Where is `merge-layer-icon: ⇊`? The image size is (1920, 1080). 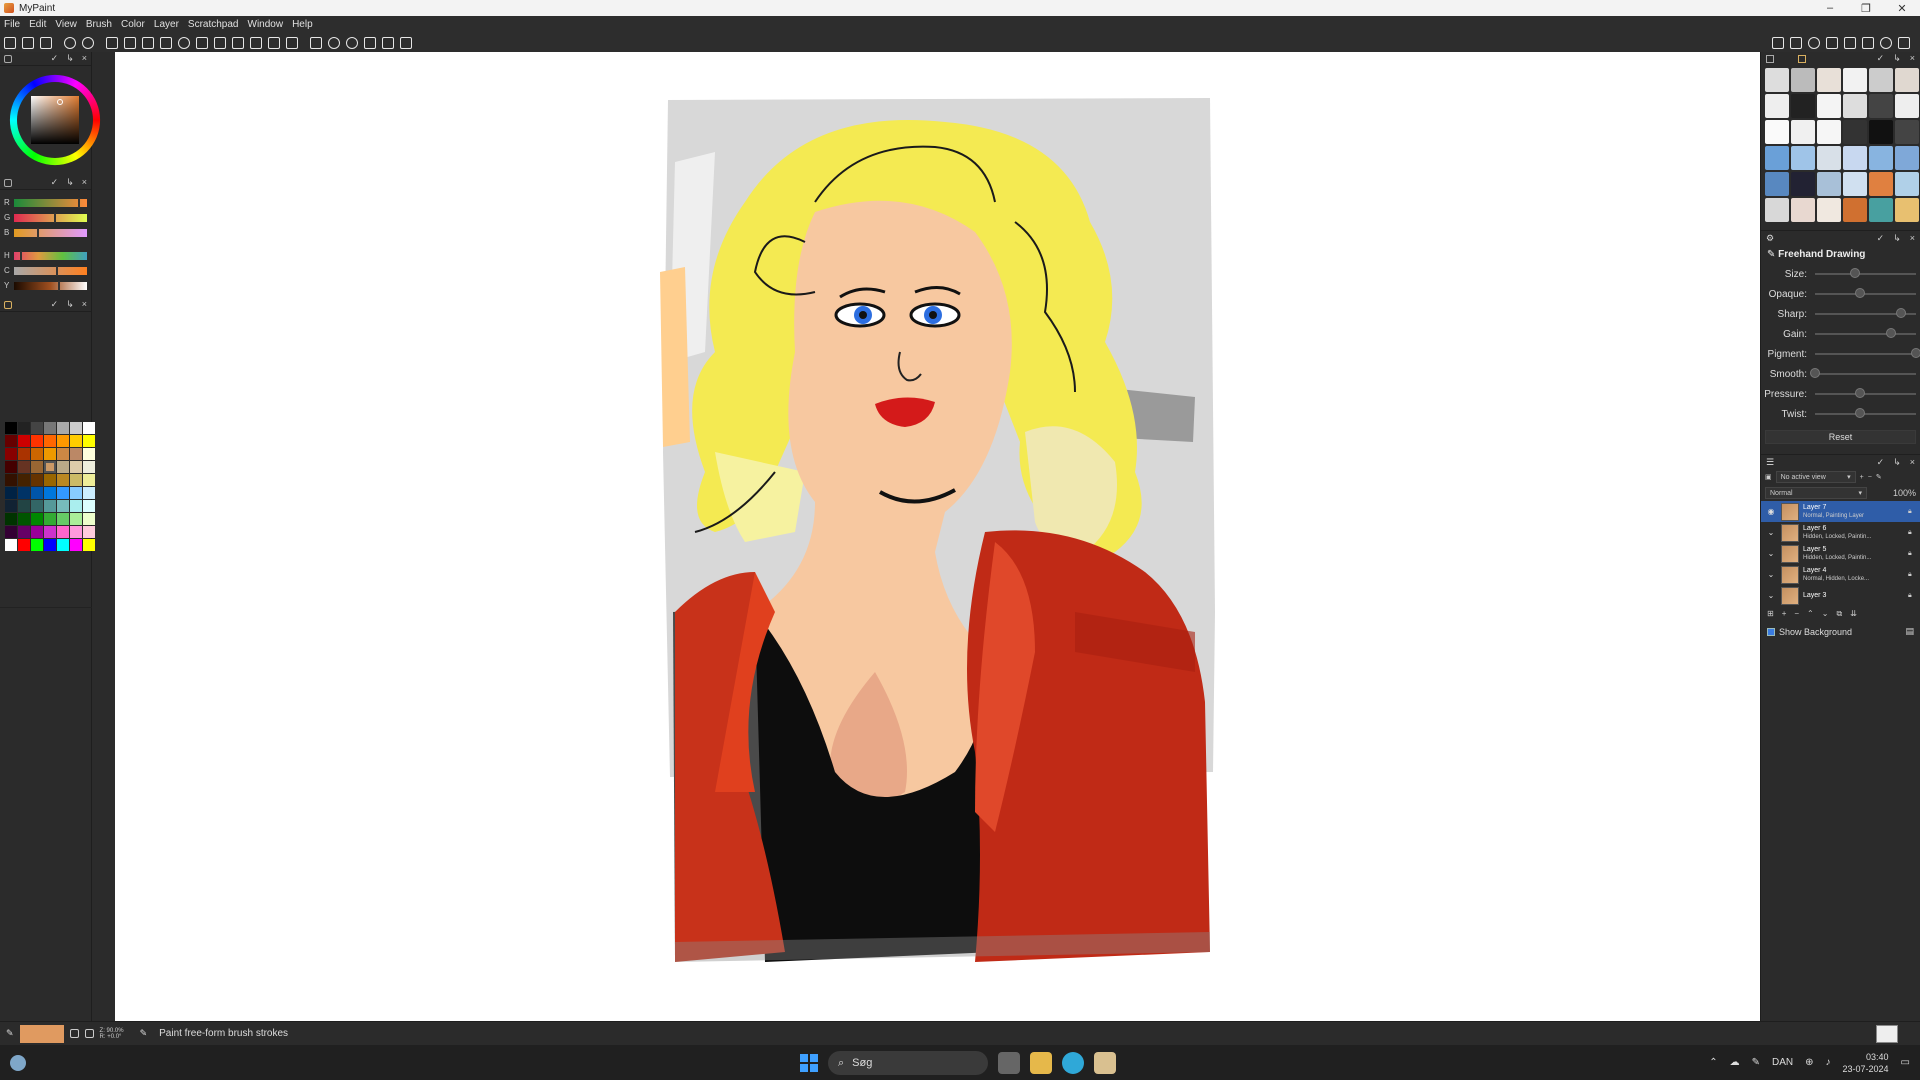 merge-layer-icon: ⇊ is located at coordinates (1853, 614).